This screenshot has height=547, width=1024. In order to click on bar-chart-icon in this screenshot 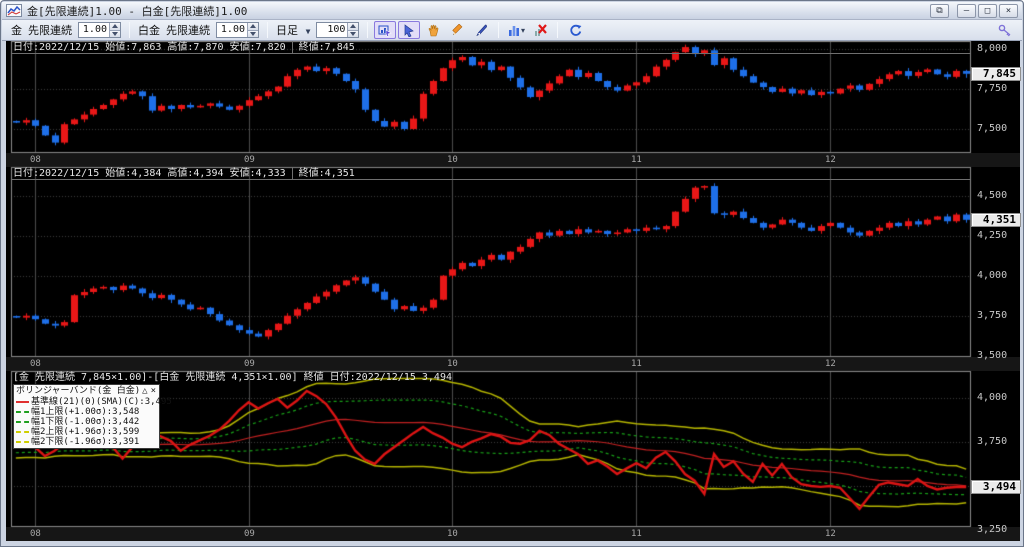, I will do `click(513, 31)`.